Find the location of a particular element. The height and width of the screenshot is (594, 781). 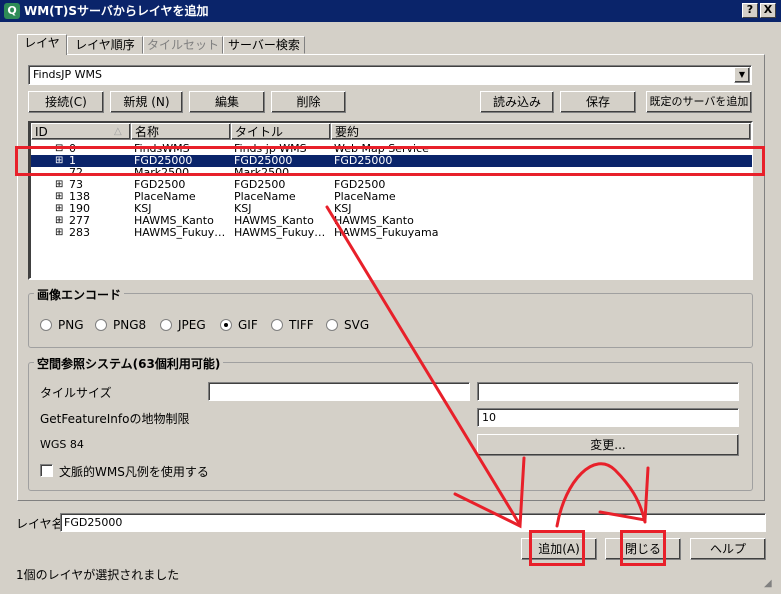

tab-layers: レイヤ is located at coordinates (42, 44).